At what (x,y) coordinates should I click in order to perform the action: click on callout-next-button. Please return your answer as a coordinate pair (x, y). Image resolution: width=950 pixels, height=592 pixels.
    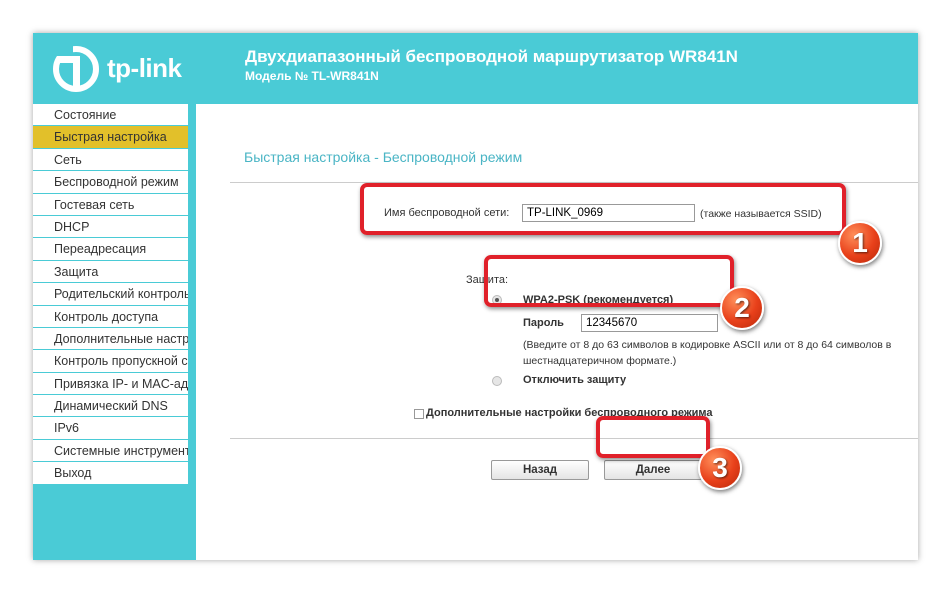
    Looking at the image, I should click on (653, 437).